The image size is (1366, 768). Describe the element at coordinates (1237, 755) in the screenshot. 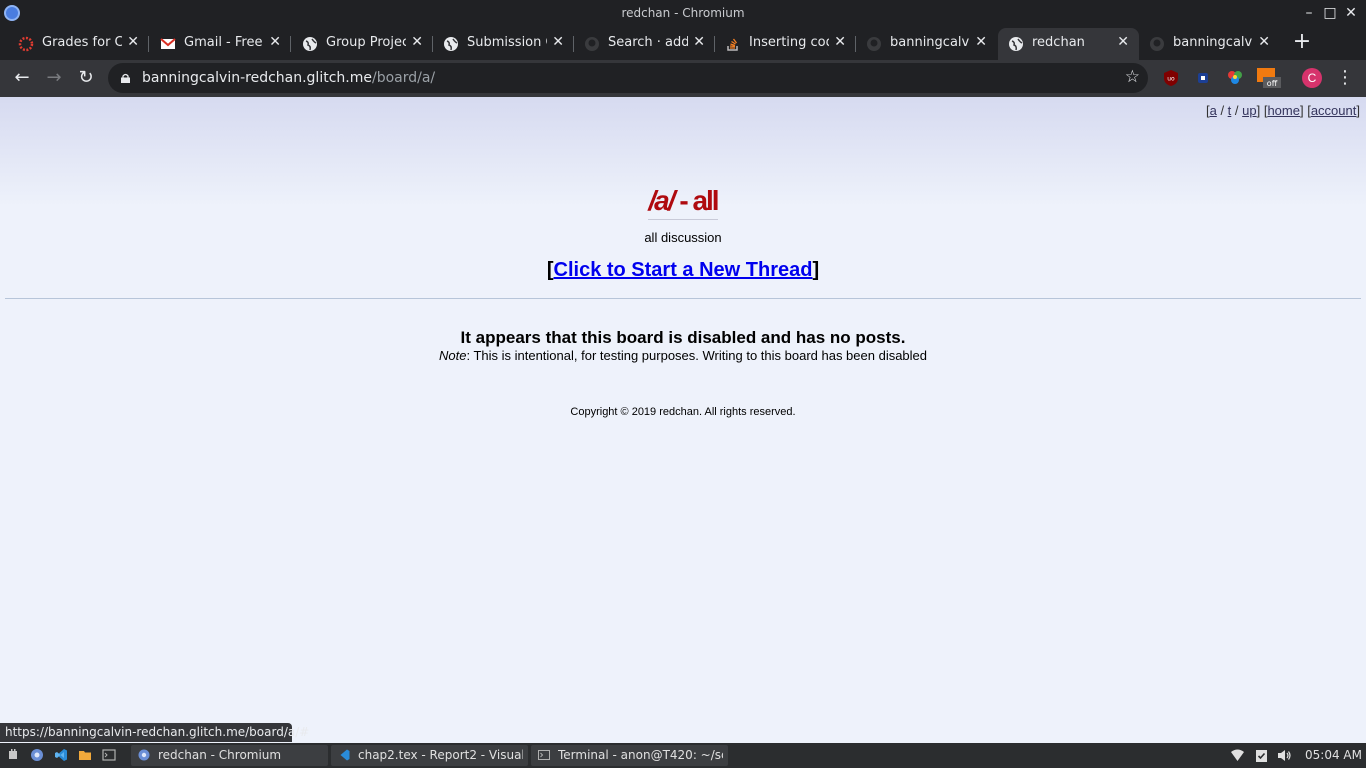

I see `wifi-icon` at that location.